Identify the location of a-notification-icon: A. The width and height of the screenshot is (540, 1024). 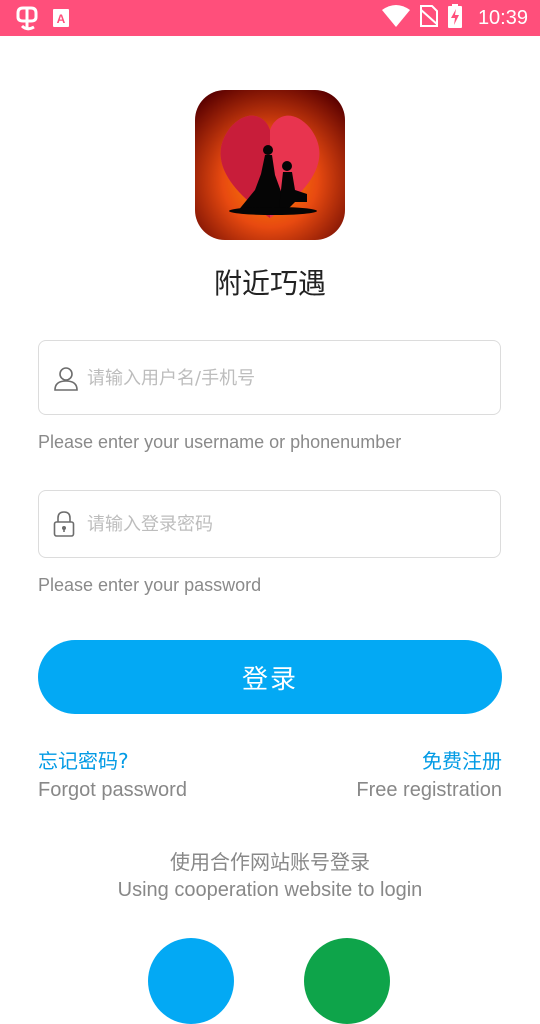
(61, 20).